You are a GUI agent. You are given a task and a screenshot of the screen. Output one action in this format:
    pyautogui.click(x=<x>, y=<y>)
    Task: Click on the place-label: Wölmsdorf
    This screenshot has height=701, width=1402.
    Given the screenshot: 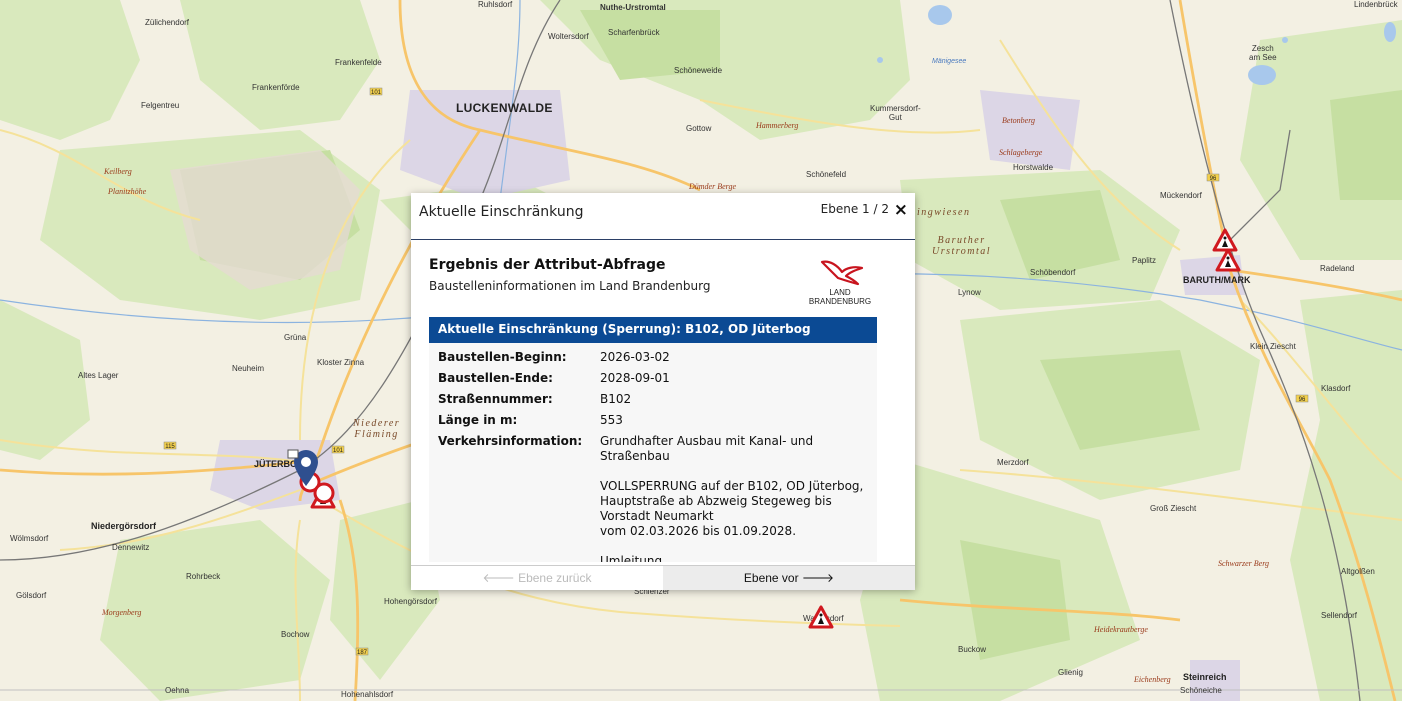 What is the action you would take?
    pyautogui.click(x=29, y=538)
    